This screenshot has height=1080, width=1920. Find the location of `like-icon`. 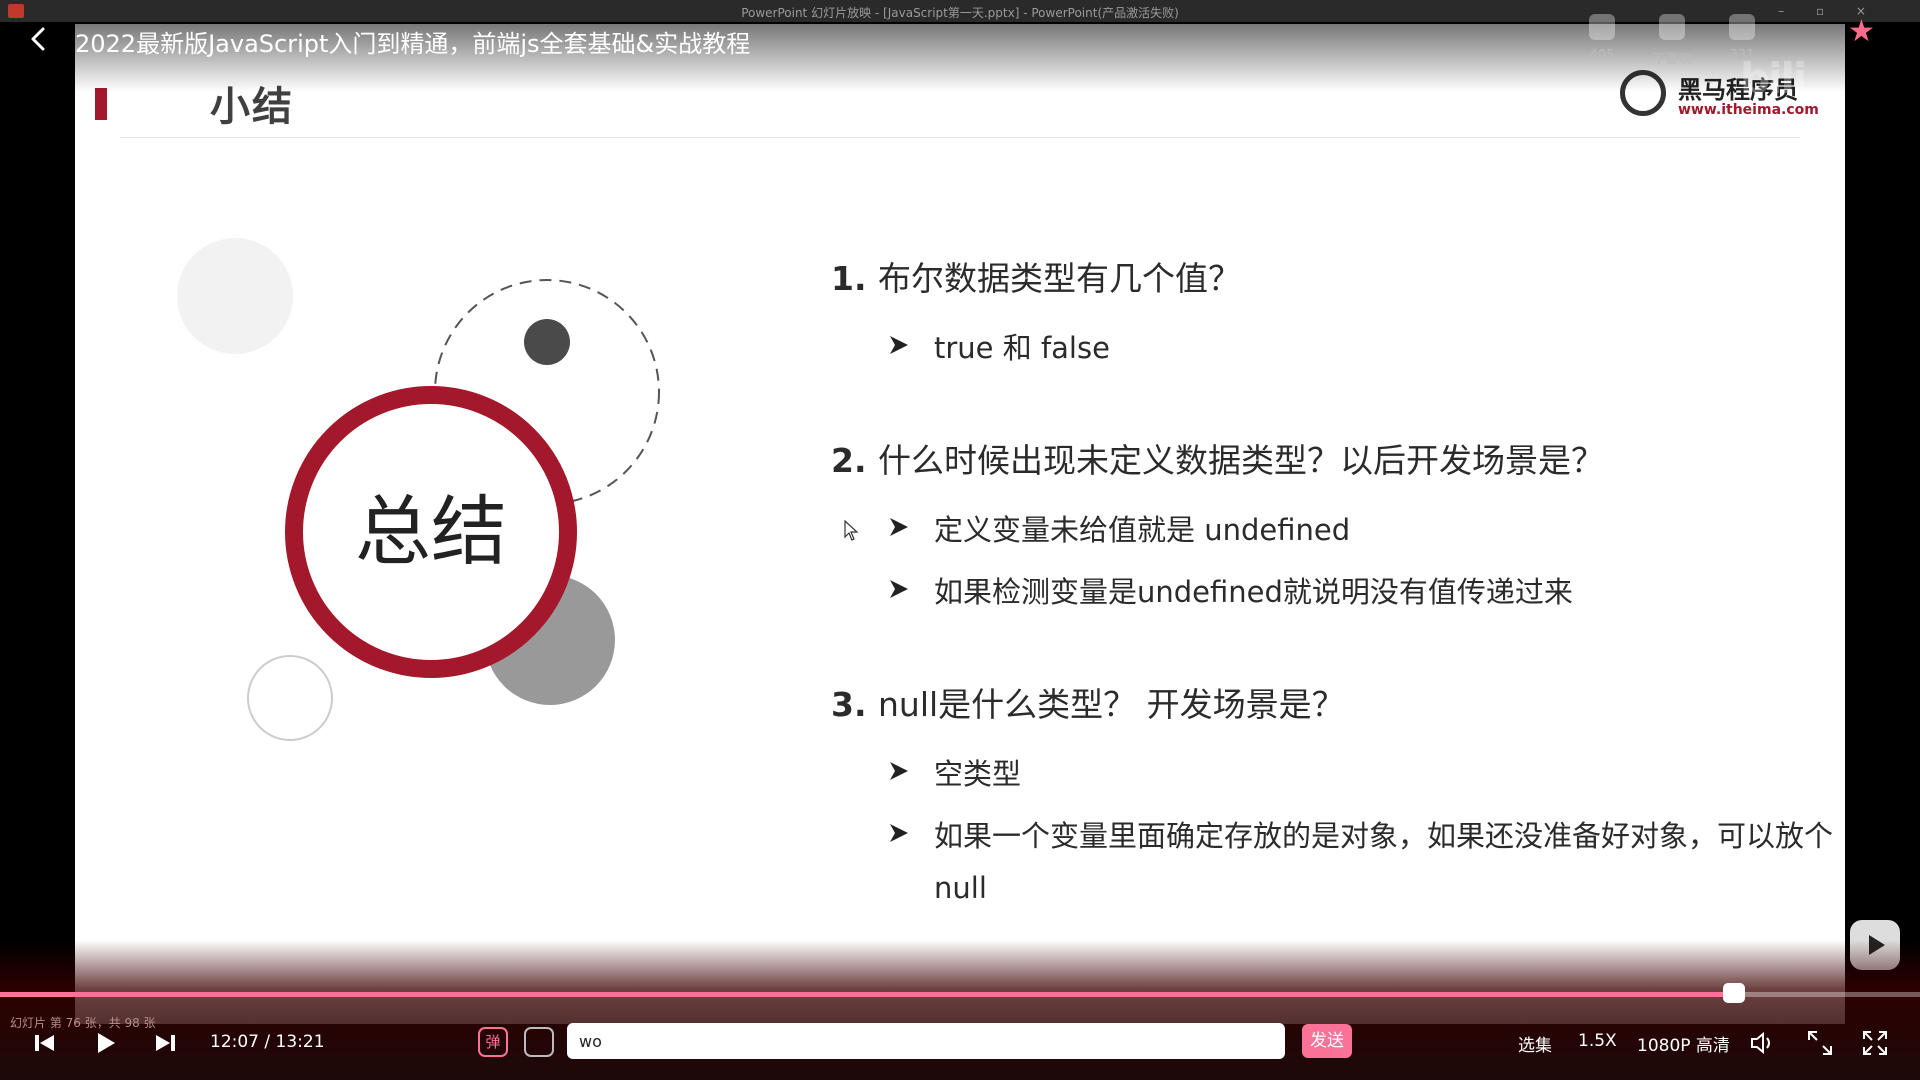

like-icon is located at coordinates (1602, 27).